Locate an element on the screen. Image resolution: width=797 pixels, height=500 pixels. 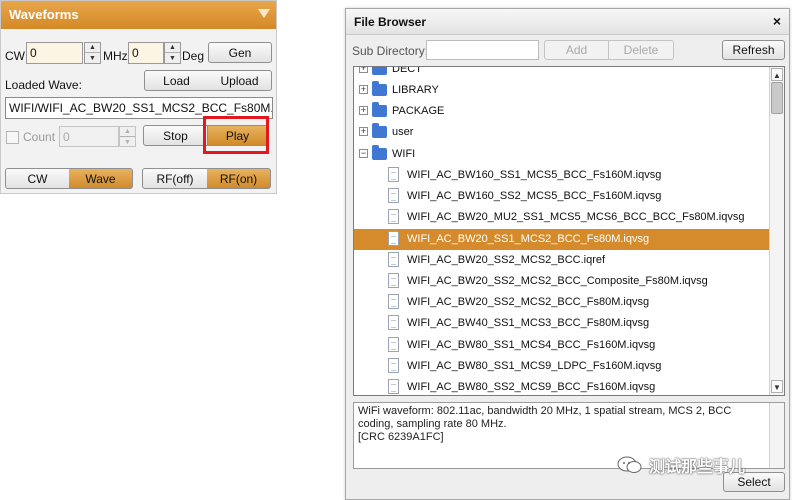
loaded-wave-label: Loaded Wave: is located at coordinates (43, 85).